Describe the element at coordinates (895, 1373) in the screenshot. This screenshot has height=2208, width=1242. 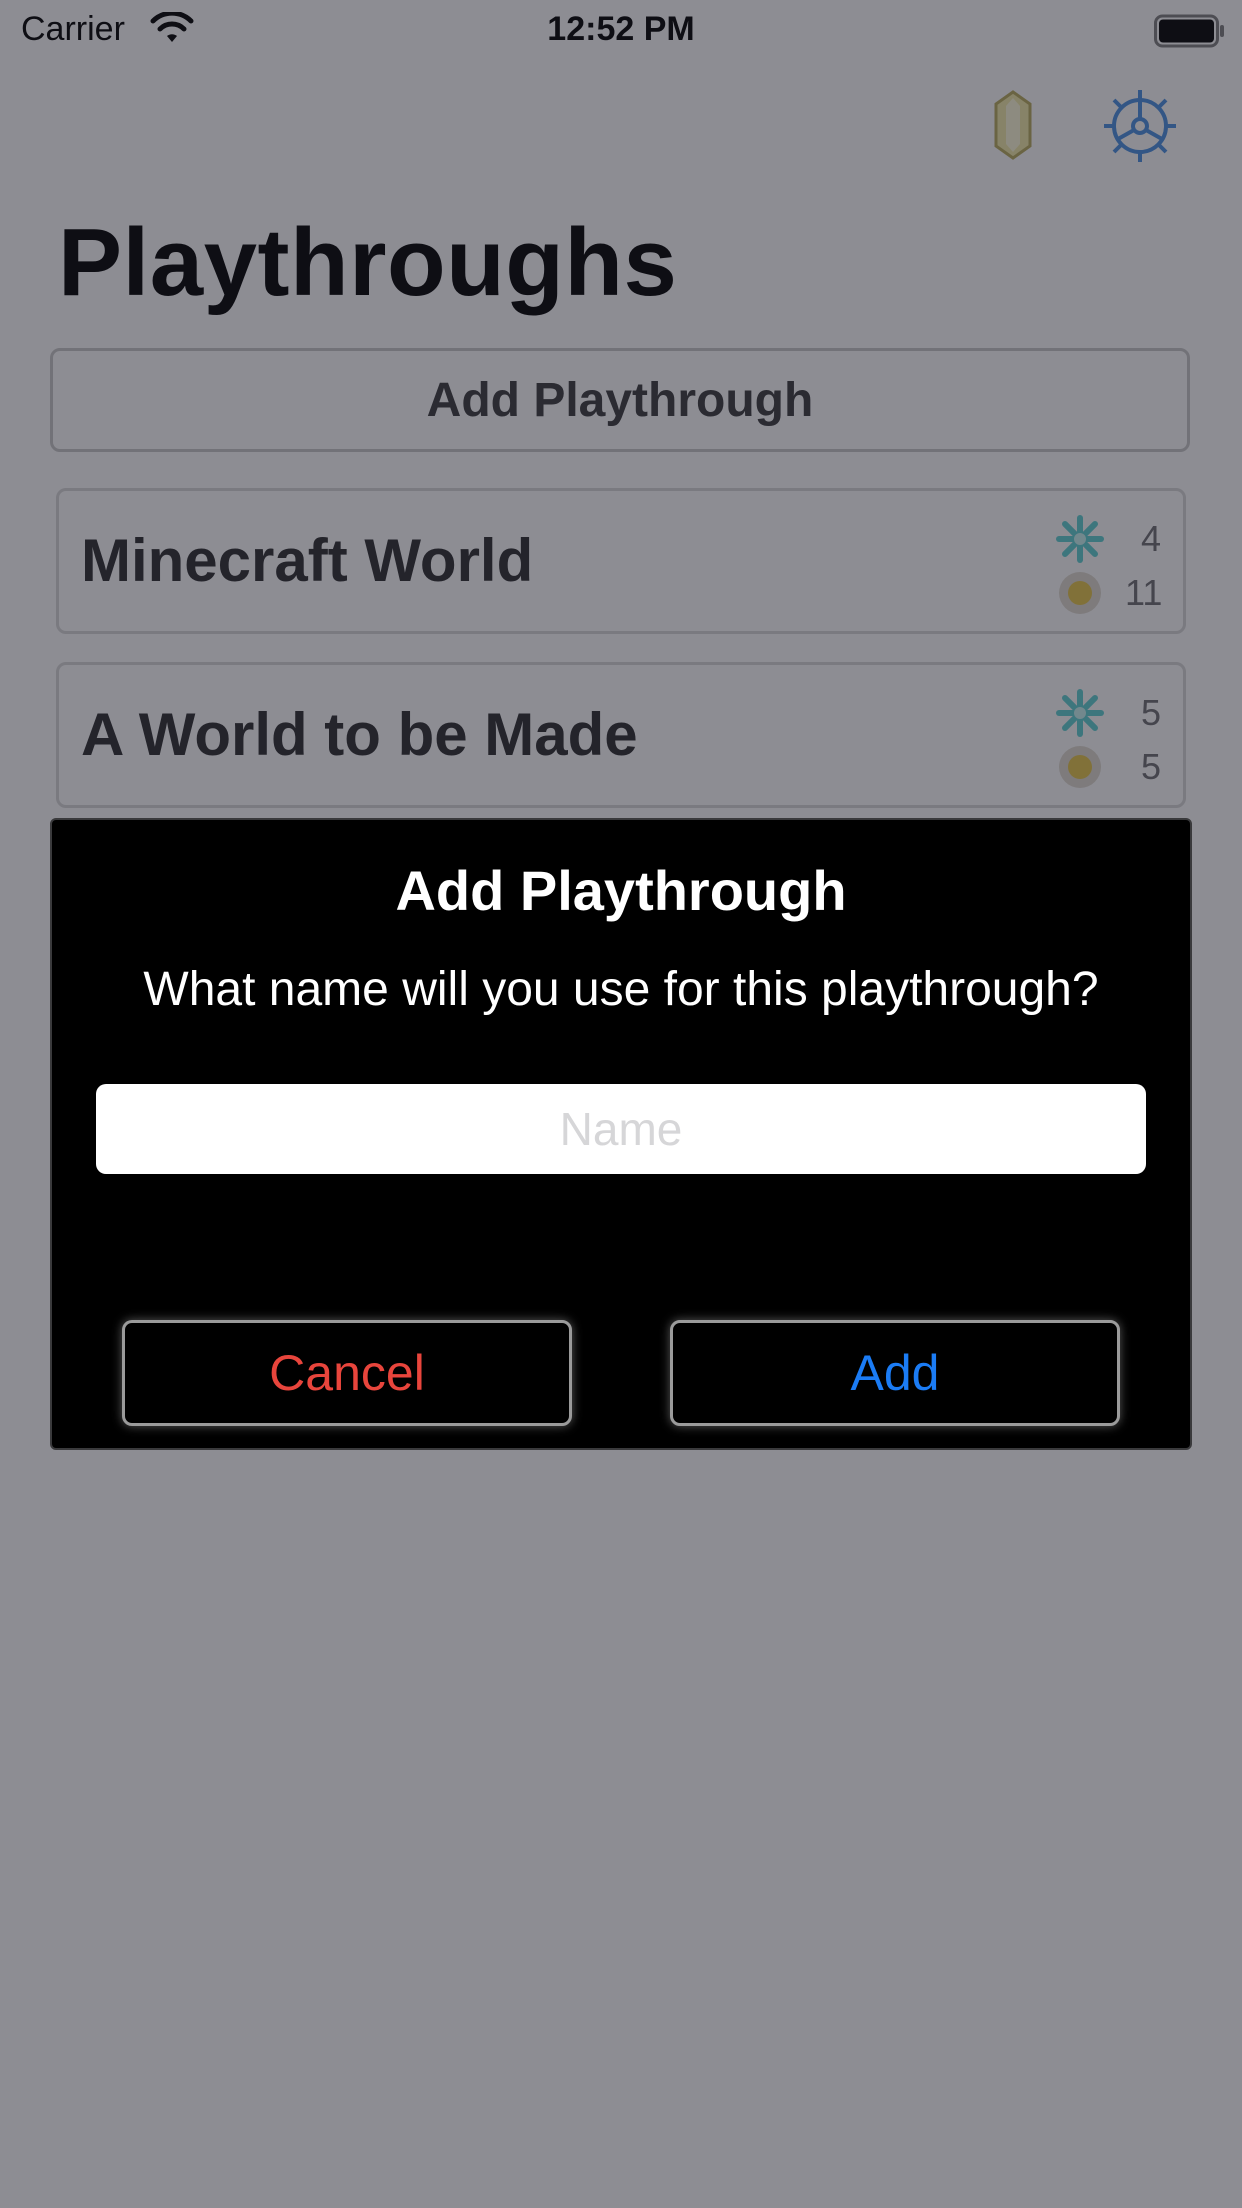
I see `add-button: Add` at that location.